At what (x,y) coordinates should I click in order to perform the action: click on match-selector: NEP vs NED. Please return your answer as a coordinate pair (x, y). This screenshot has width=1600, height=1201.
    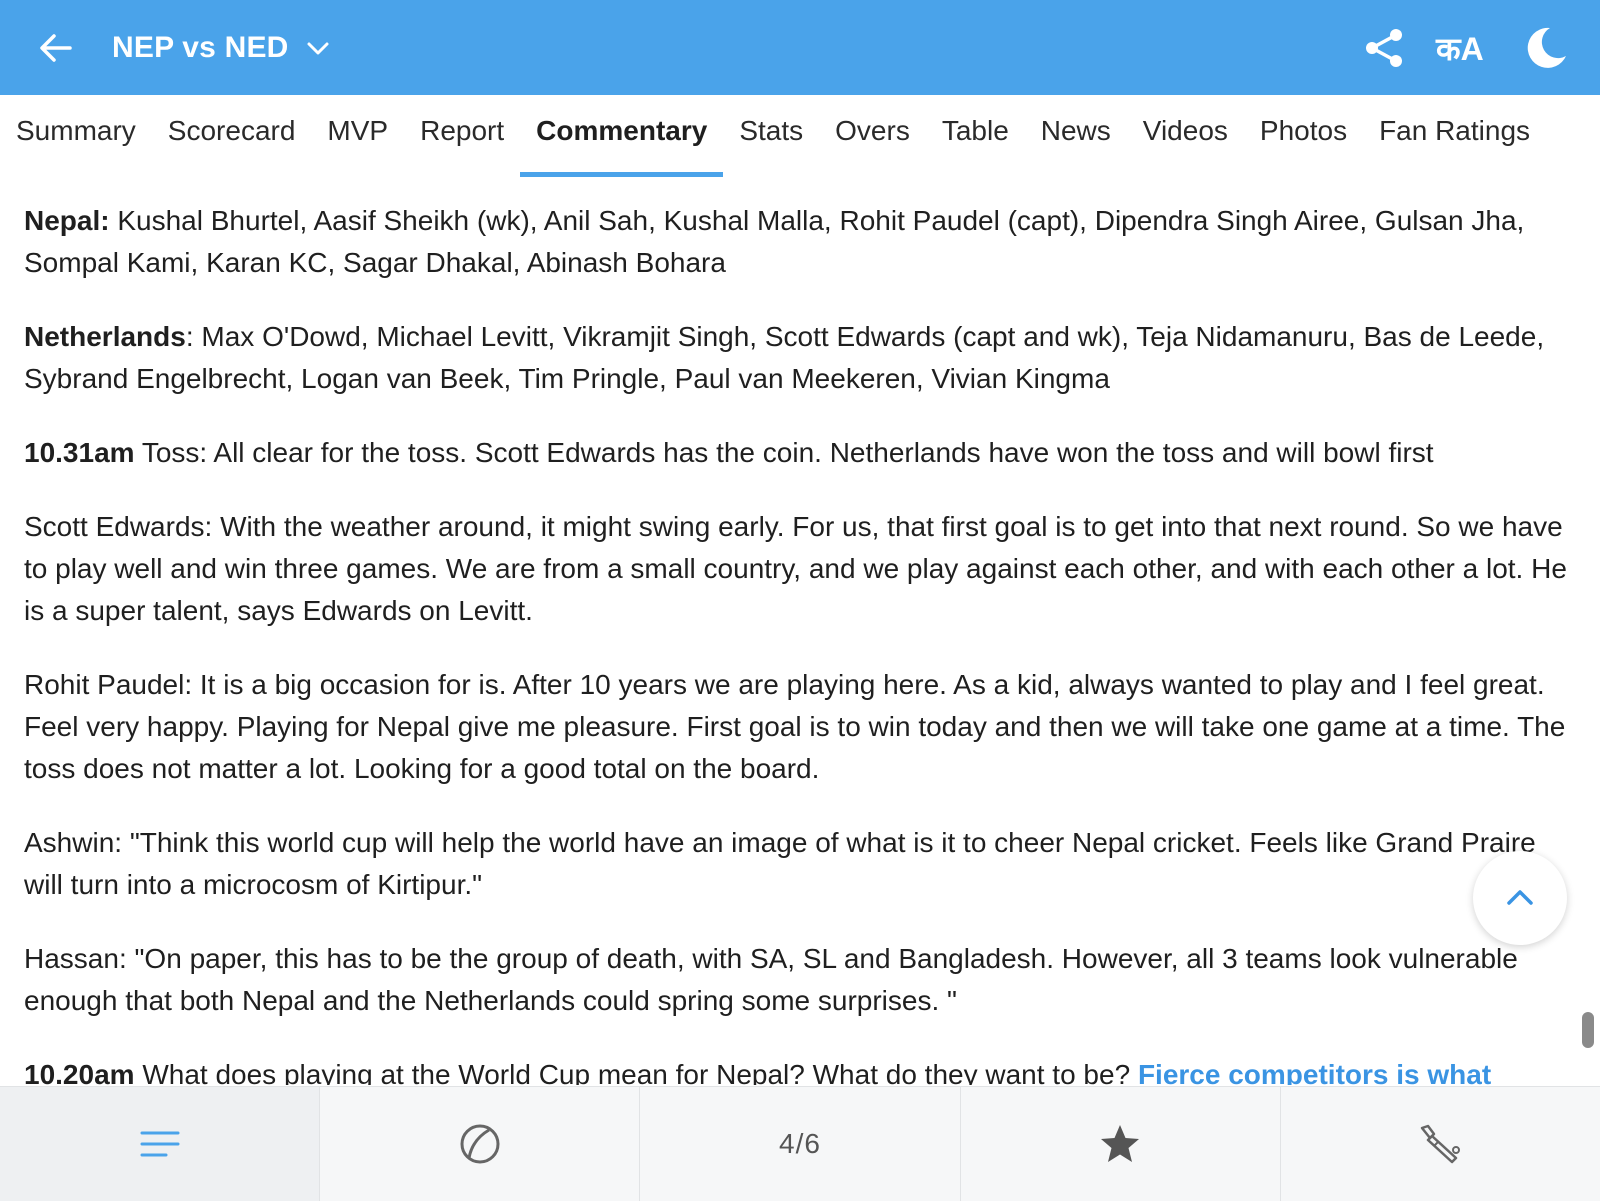
    Looking at the image, I should click on (221, 48).